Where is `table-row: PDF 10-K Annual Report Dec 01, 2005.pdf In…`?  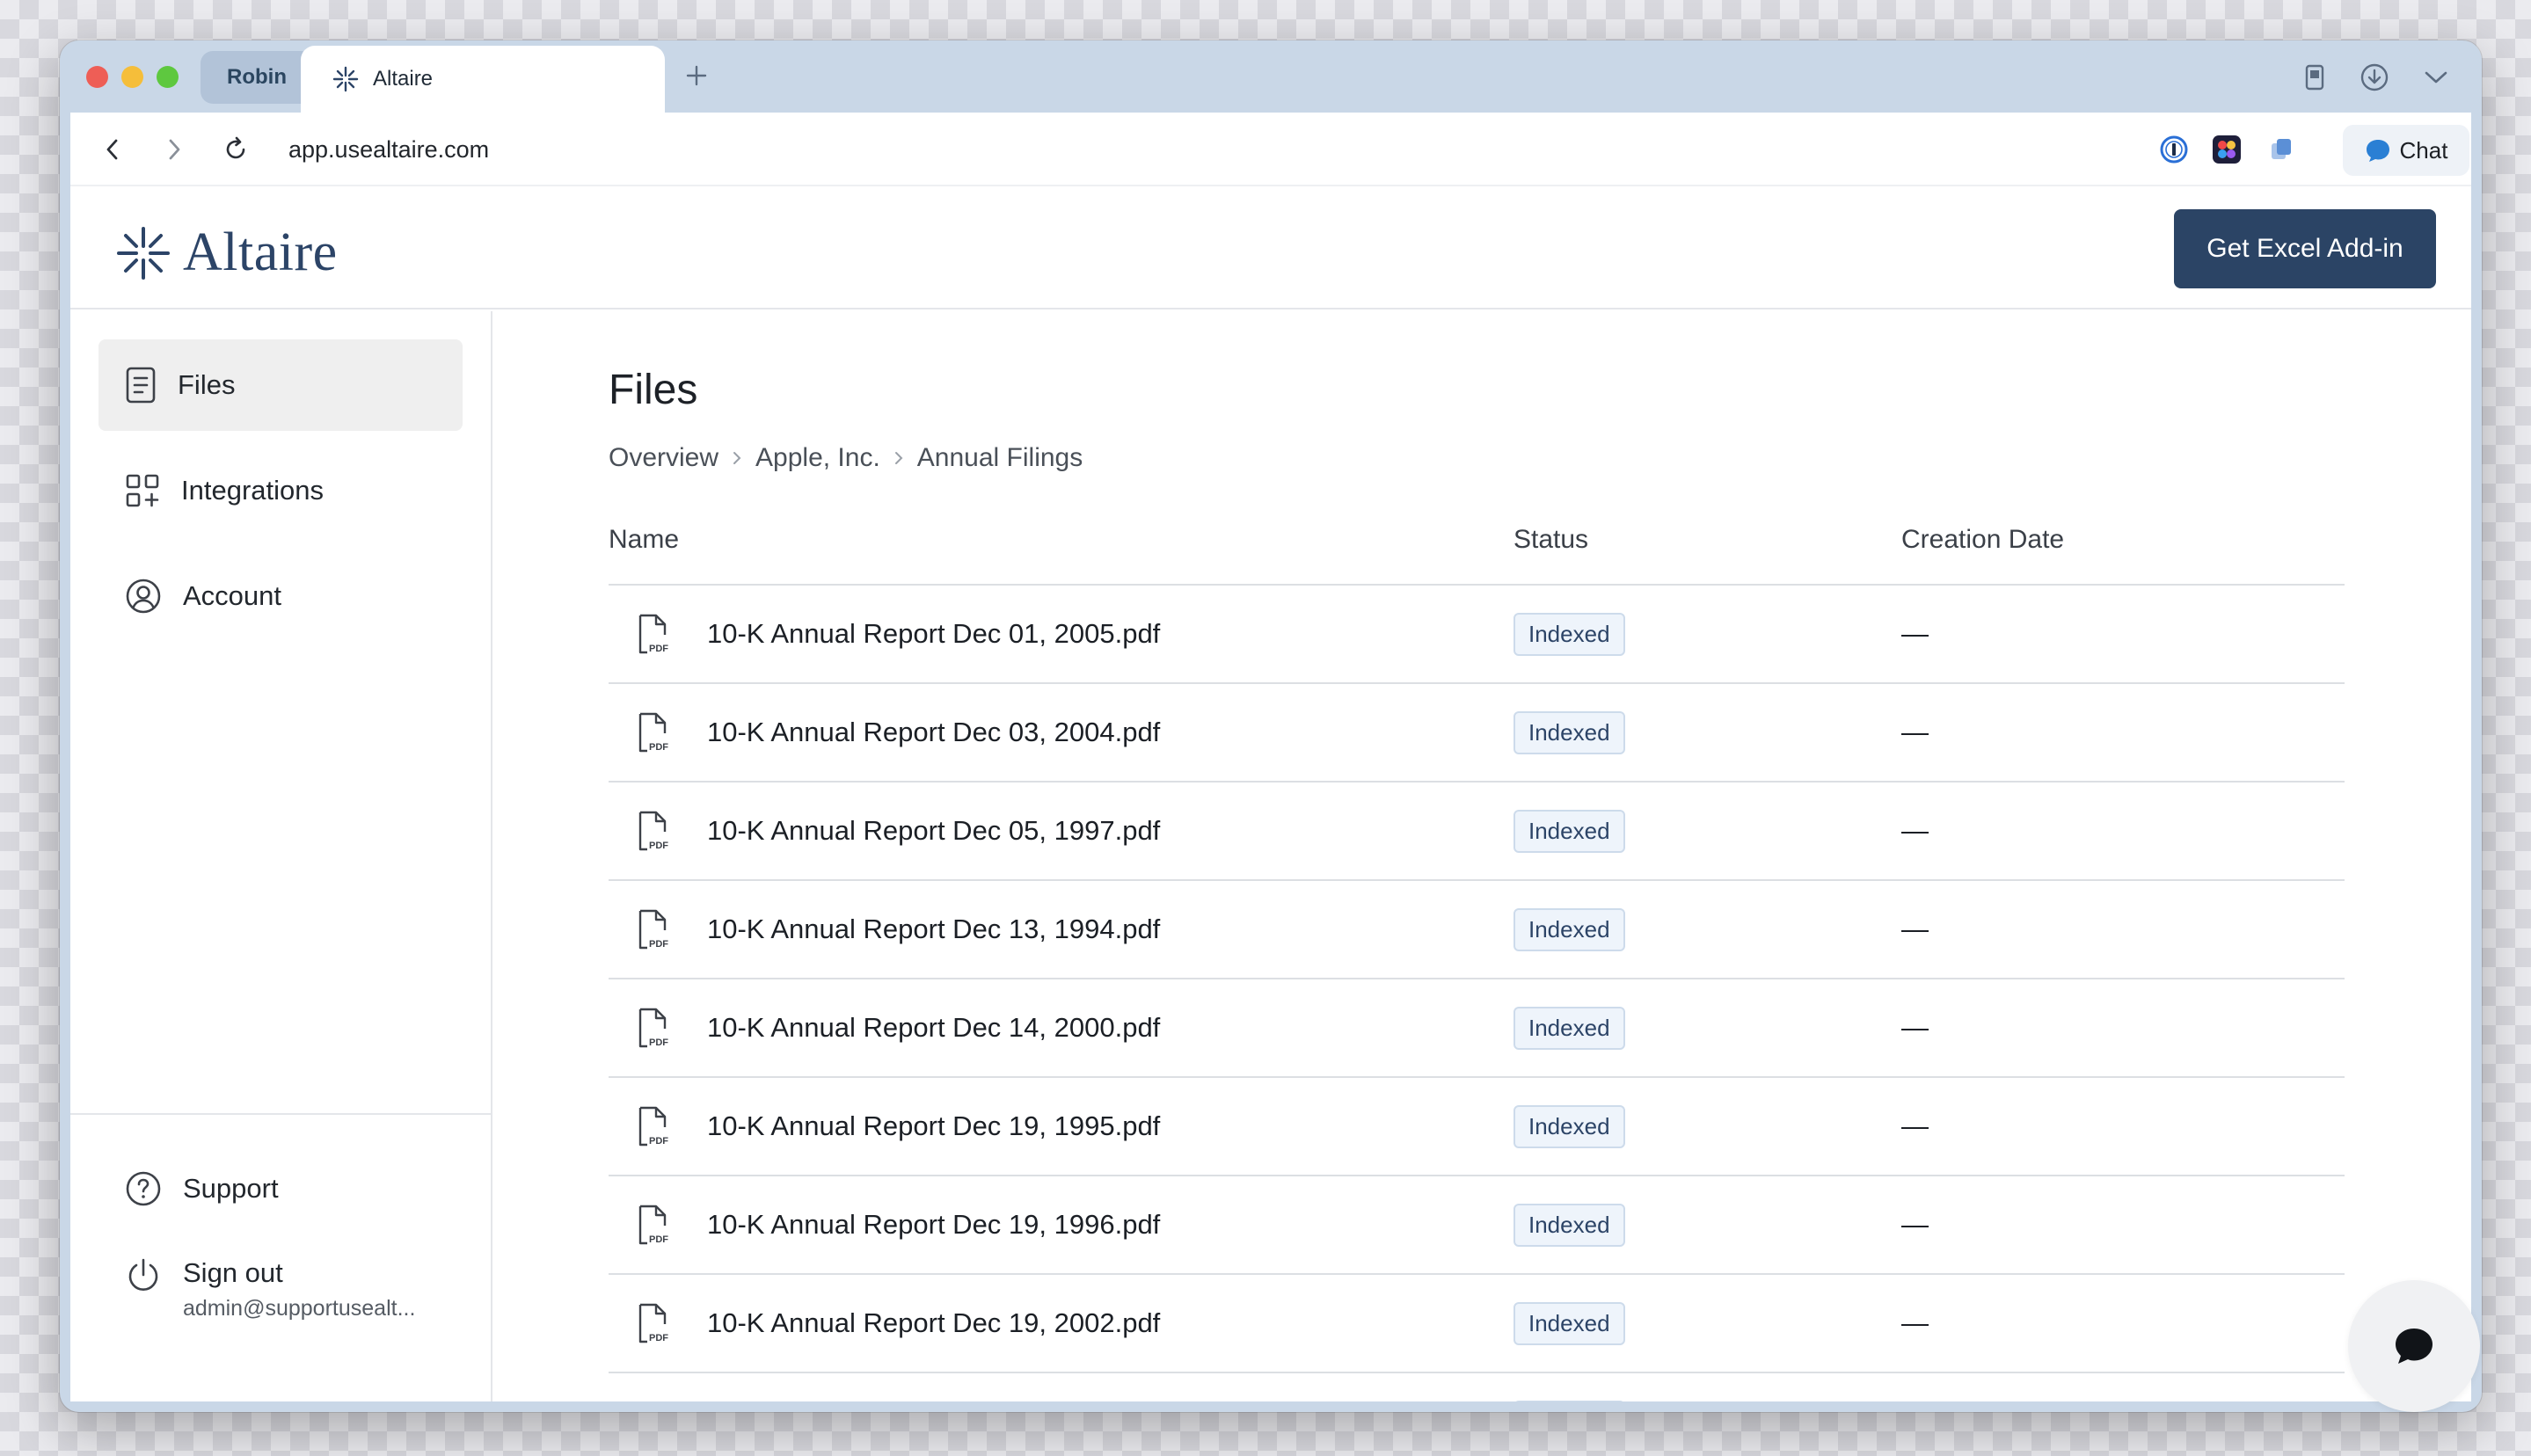
table-row: PDF 10-K Annual Report Dec 01, 2005.pdf In… is located at coordinates (1477, 635).